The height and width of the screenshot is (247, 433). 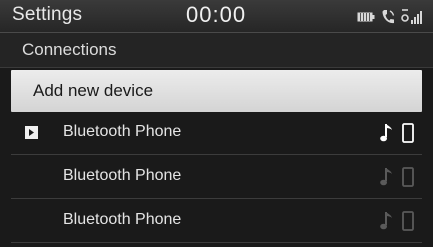 What do you see at coordinates (93, 90) in the screenshot?
I see `add-new-device-label: Add new device` at bounding box center [93, 90].